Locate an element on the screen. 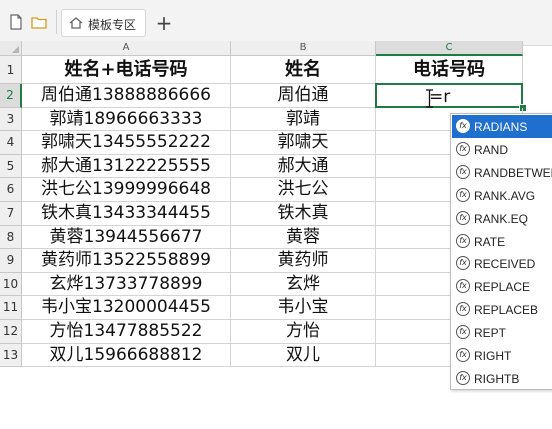  formula-text: =r is located at coordinates (440, 97).